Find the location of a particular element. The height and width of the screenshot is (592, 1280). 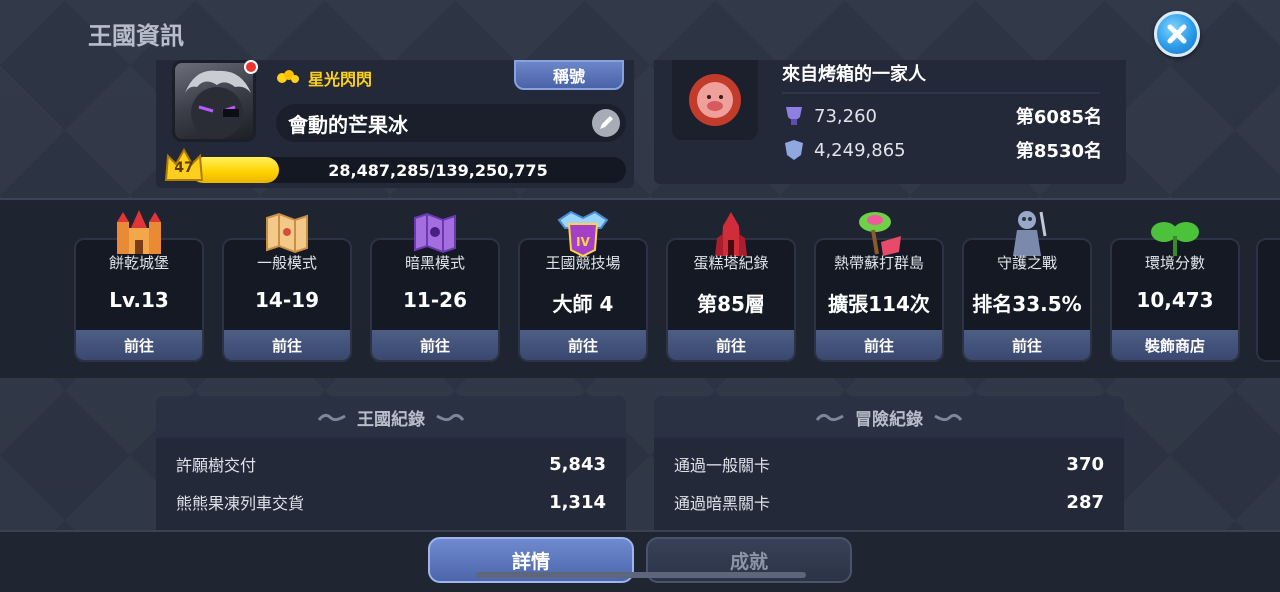

card-label: 一般模式 is located at coordinates (286, 263).